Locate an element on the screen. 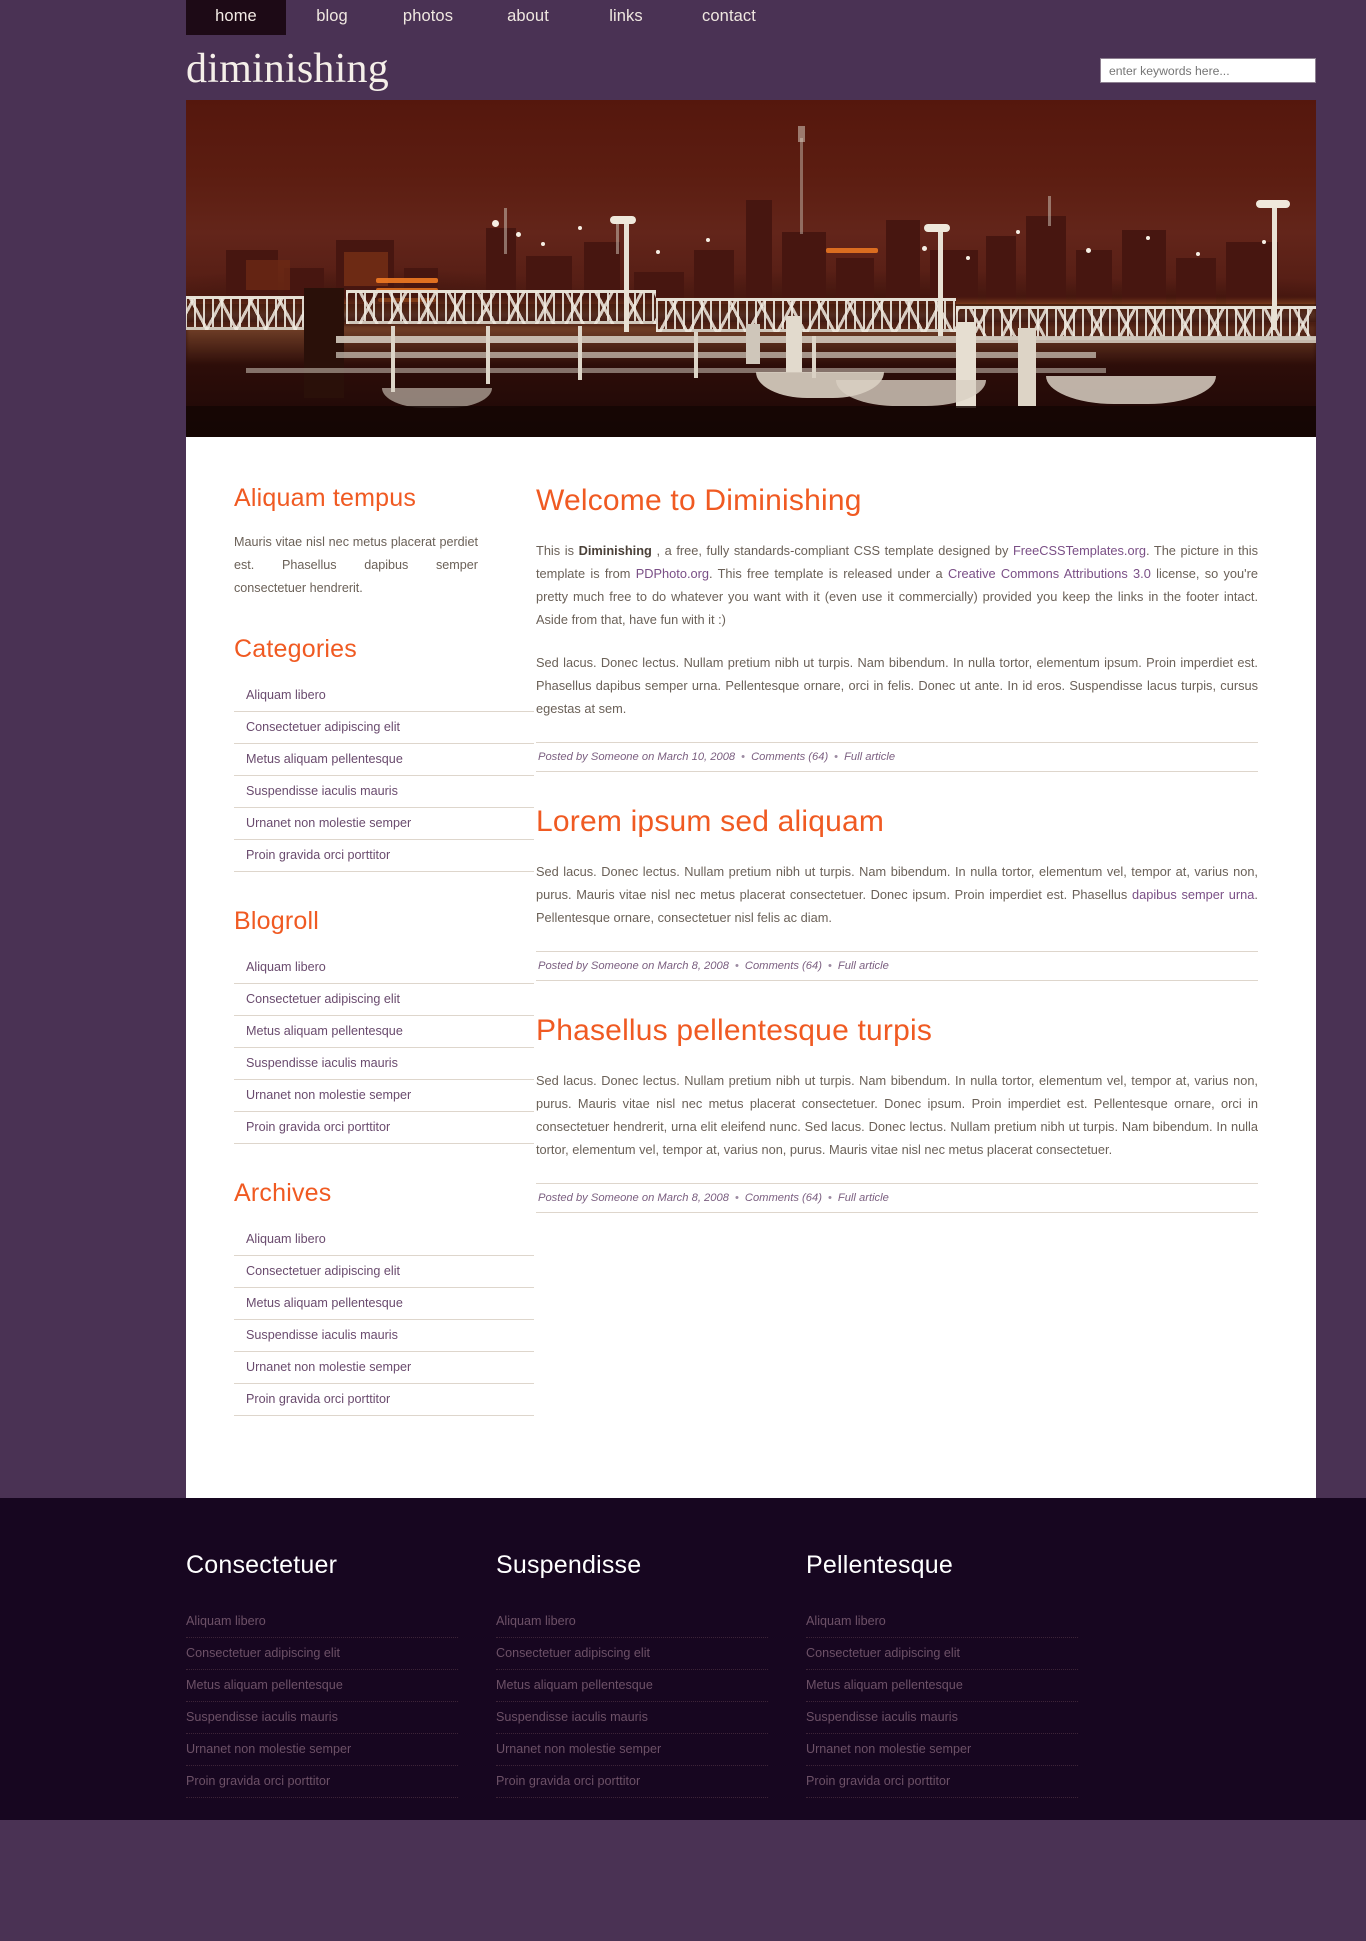 Image resolution: width=1366 pixels, height=1941 pixels. nav-link-home: home is located at coordinates (236, 17).